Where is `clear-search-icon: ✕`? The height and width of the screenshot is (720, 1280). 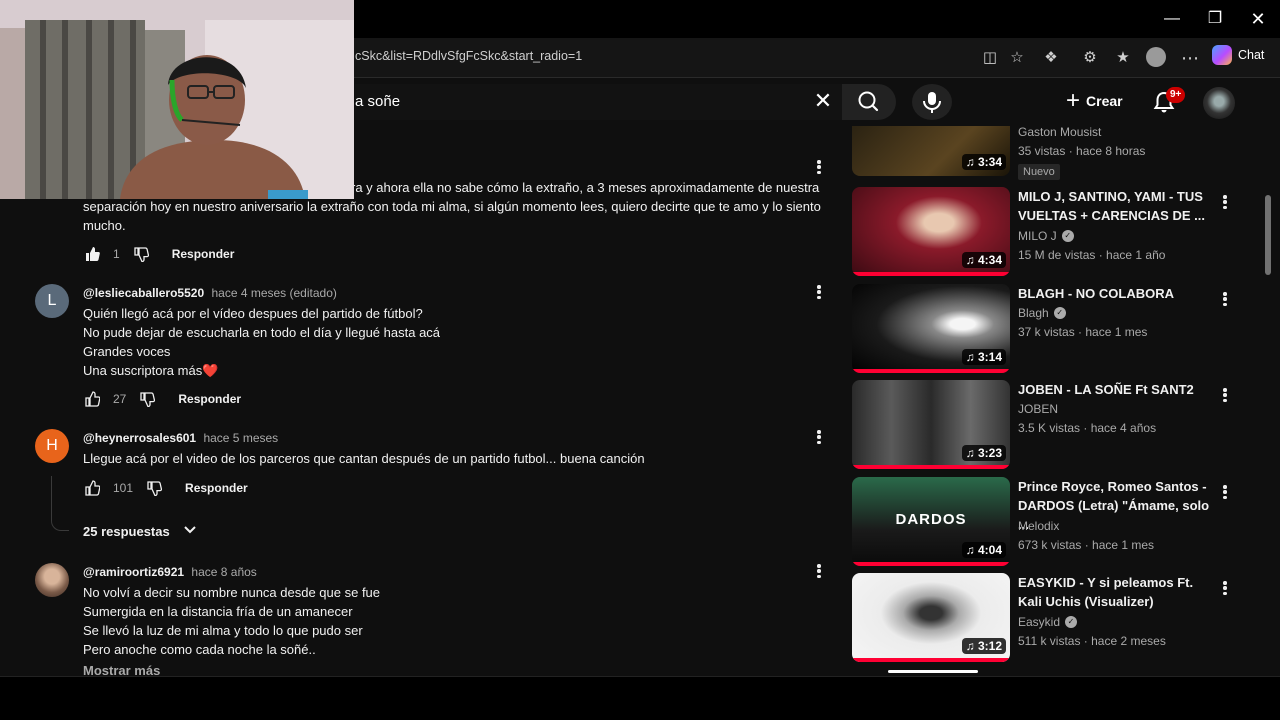
clear-search-icon: ✕ is located at coordinates (823, 101).